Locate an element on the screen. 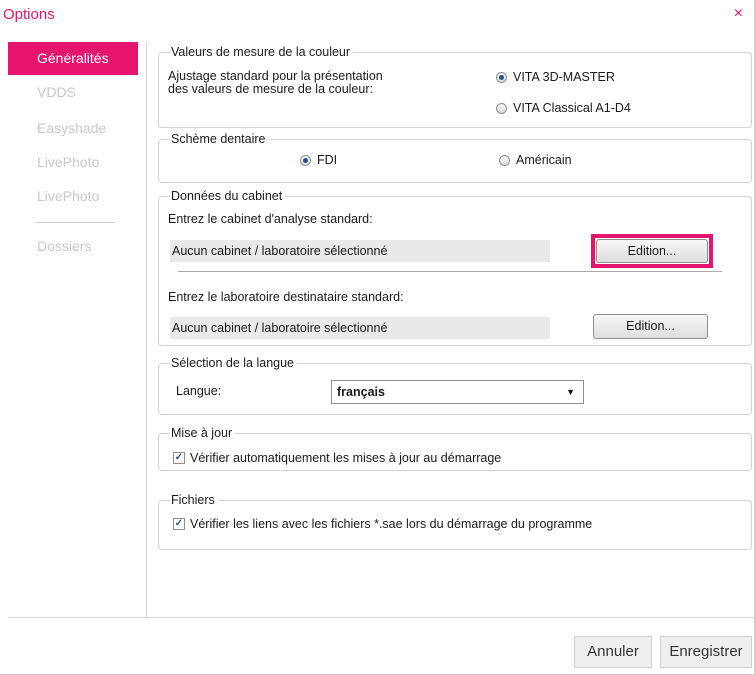  radio-vita-3d-master is located at coordinates (501, 77).